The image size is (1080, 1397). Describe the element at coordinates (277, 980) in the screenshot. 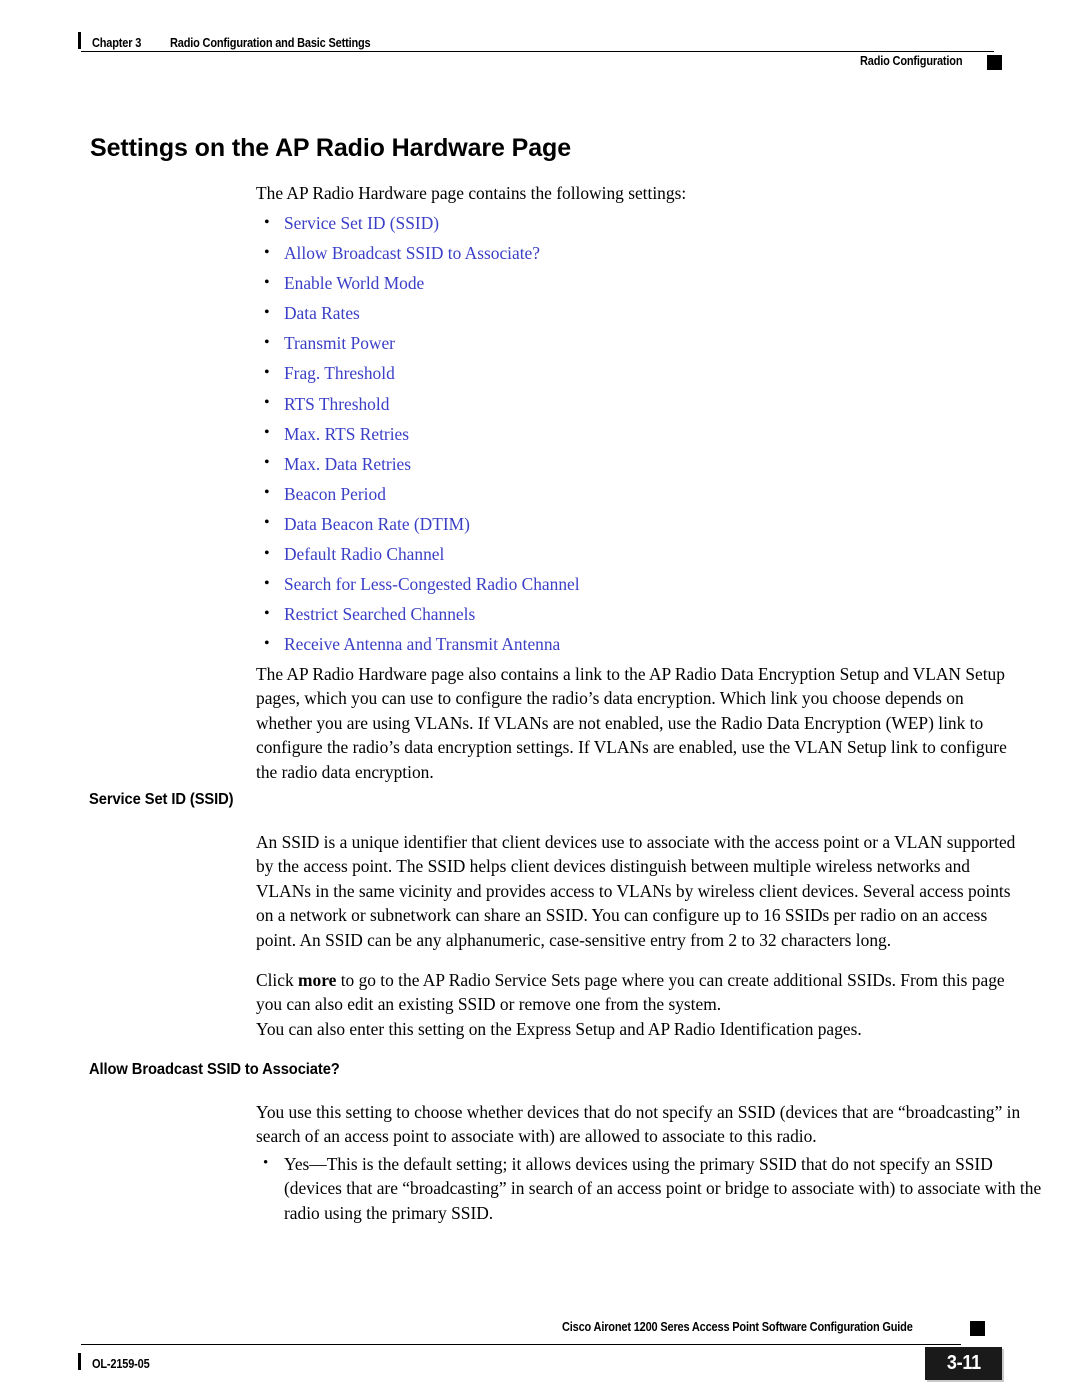

I see `ssid-paragraph-2-pre: Click` at that location.